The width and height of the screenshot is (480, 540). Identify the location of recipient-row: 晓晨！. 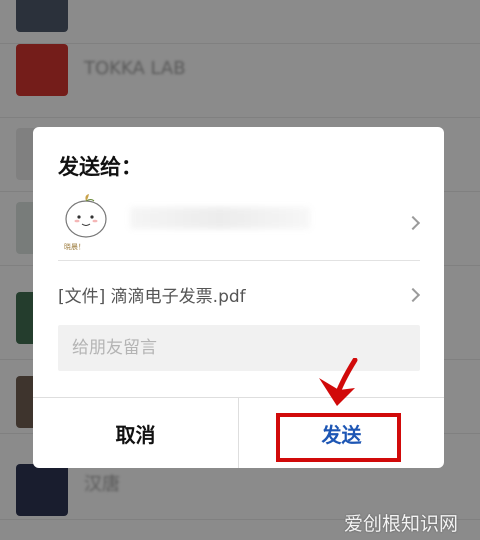
(239, 223).